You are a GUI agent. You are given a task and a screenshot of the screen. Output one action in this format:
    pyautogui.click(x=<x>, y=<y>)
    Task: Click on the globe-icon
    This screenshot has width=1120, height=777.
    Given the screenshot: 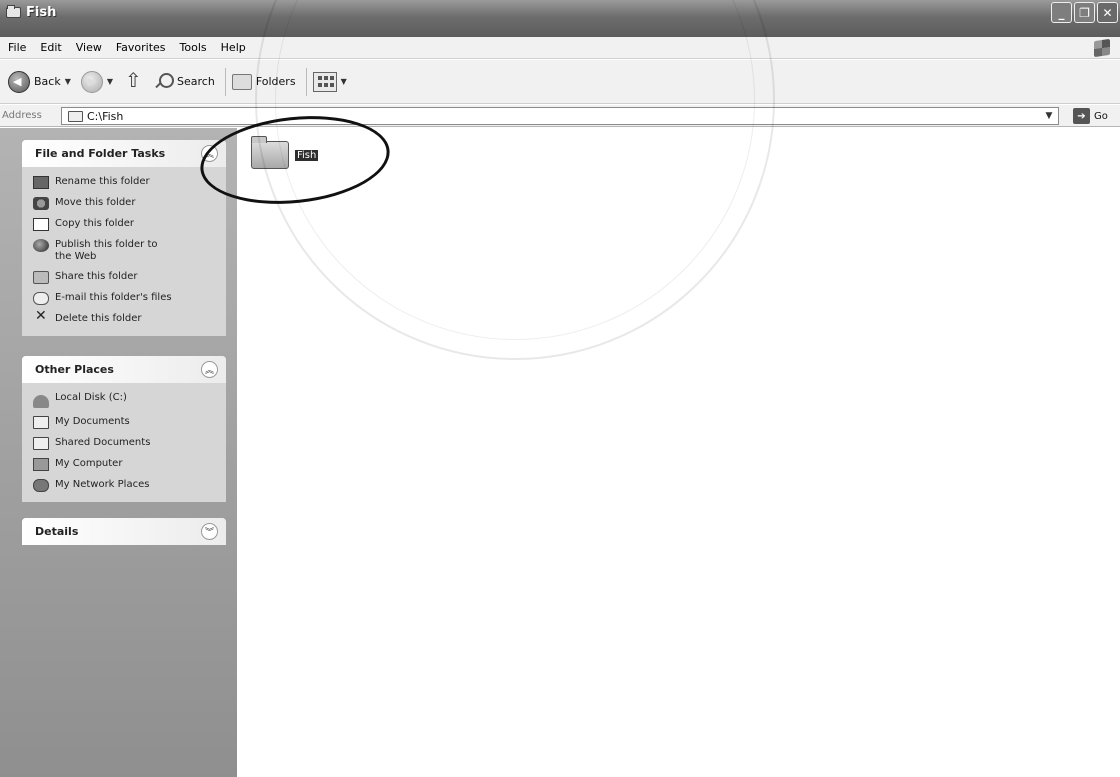 What is the action you would take?
    pyautogui.click(x=41, y=245)
    